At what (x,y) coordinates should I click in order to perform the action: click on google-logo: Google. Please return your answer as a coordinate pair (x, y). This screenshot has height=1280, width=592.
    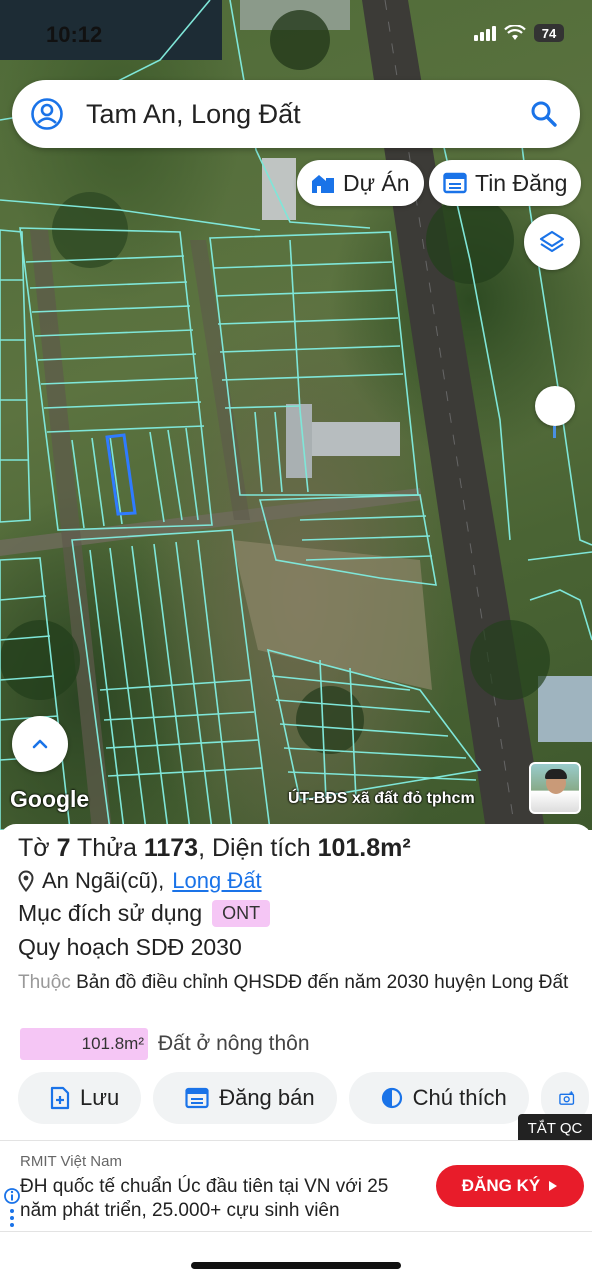
    Looking at the image, I should click on (50, 799).